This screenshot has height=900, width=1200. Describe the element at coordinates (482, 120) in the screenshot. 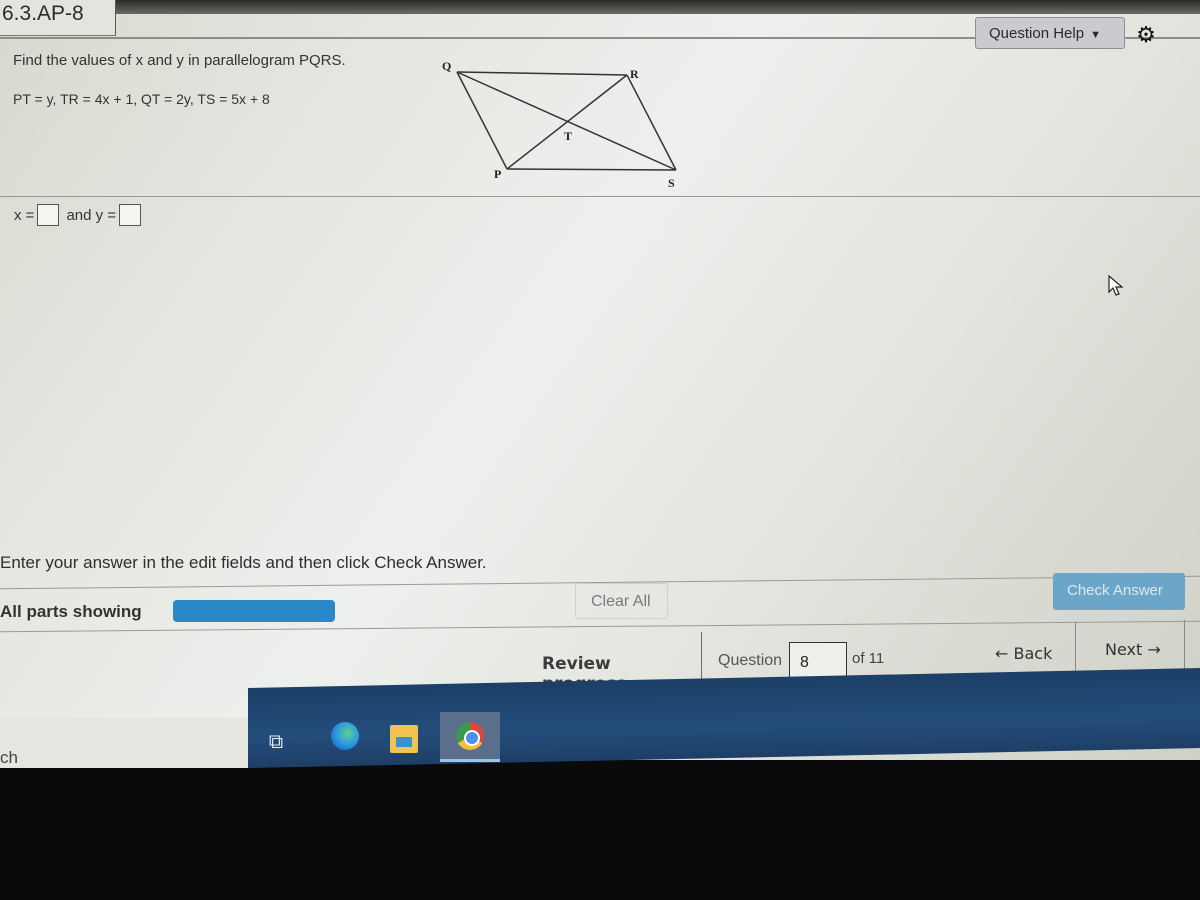

I see `side-qp` at that location.